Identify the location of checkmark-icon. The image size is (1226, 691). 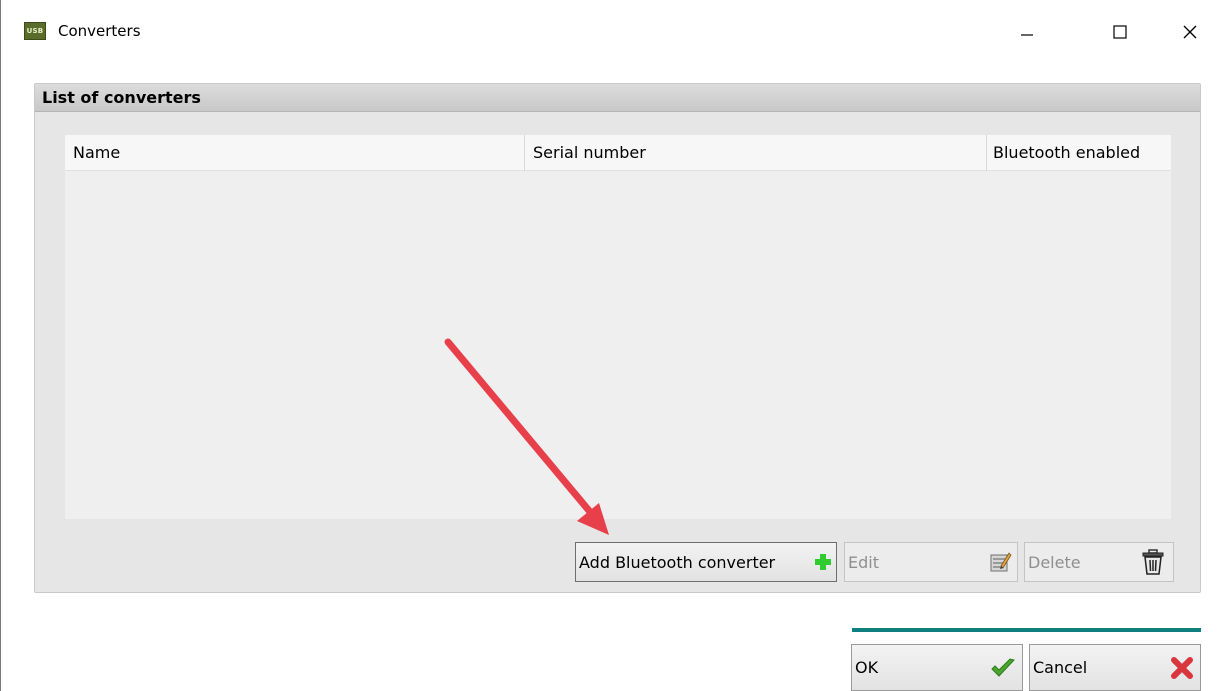
(1003, 667).